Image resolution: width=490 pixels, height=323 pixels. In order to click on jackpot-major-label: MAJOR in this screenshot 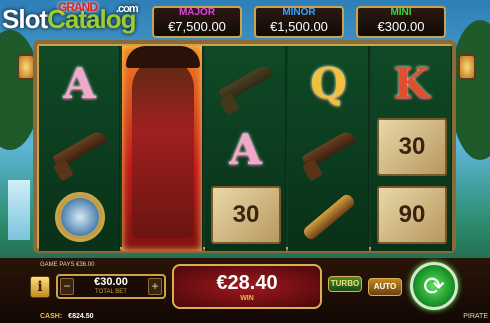, I will do `click(197, 12)`.